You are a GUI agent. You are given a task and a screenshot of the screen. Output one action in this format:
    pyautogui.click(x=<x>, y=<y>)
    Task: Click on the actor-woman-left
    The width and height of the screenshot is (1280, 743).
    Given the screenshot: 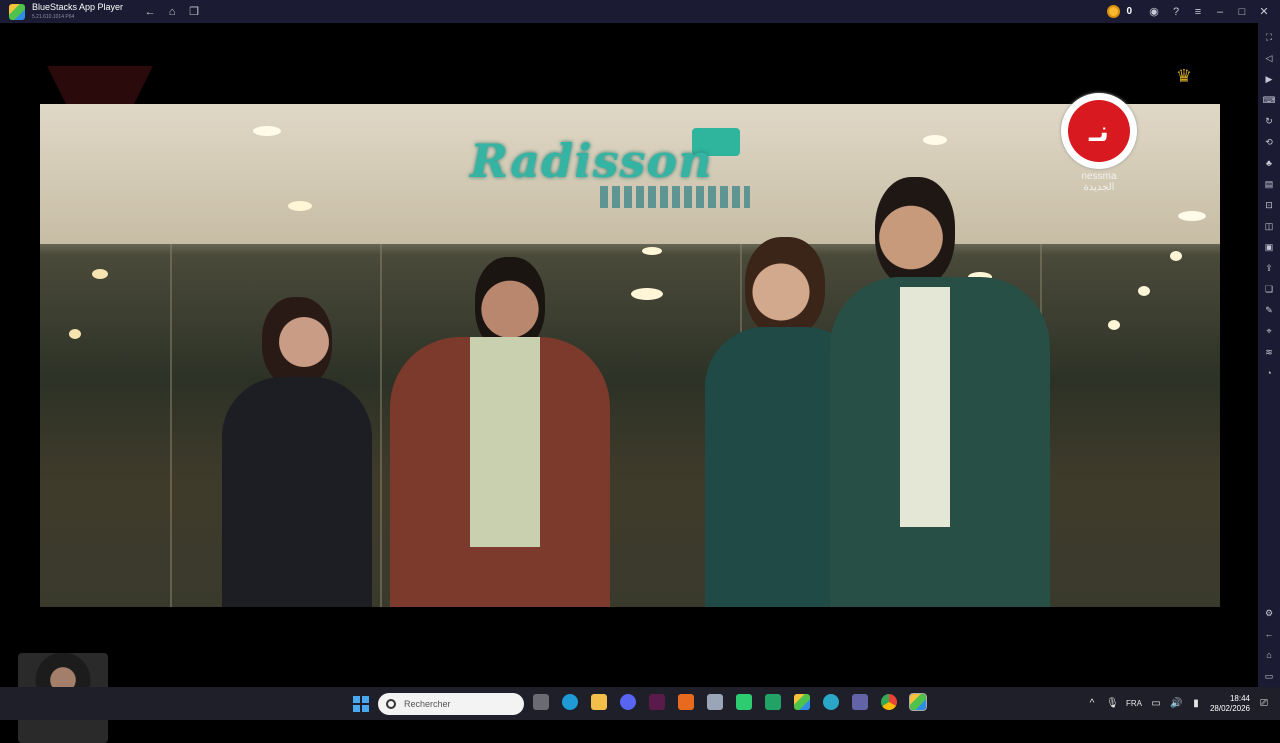 What is the action you would take?
    pyautogui.click(x=297, y=427)
    